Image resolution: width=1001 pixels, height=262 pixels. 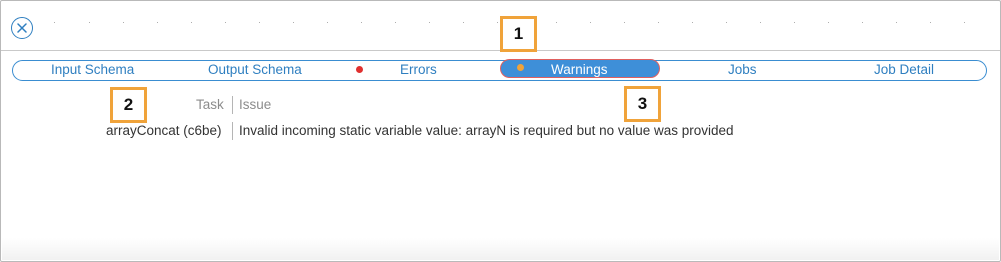 I want to click on tab-jobs-label: Jobs, so click(x=742, y=69).